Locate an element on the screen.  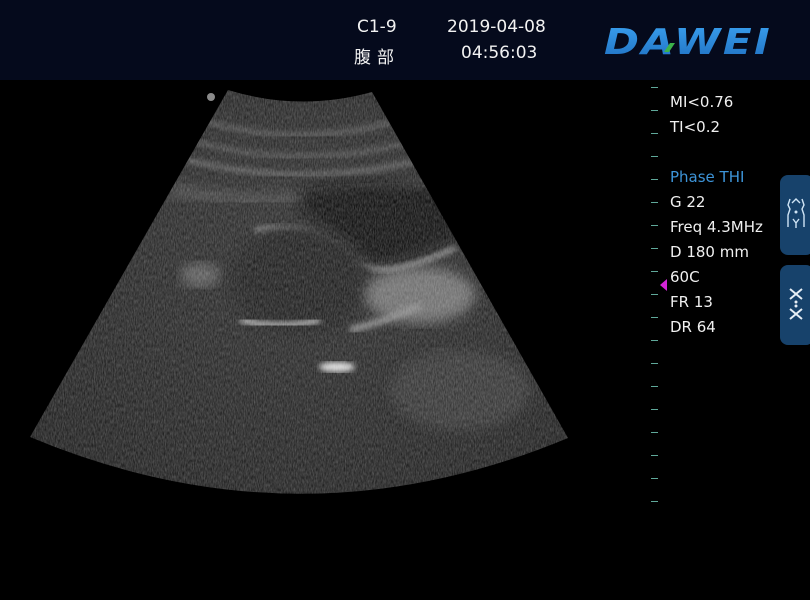
brand-text: DAWEI is located at coordinates (688, 41).